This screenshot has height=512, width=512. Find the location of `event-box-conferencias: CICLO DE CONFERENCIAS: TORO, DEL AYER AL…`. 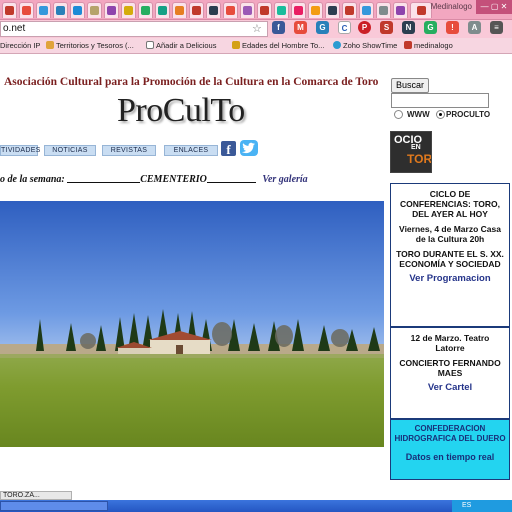

event-box-conferencias: CICLO DE CONFERENCIAS: TORO, DEL AYER AL… is located at coordinates (450, 255).